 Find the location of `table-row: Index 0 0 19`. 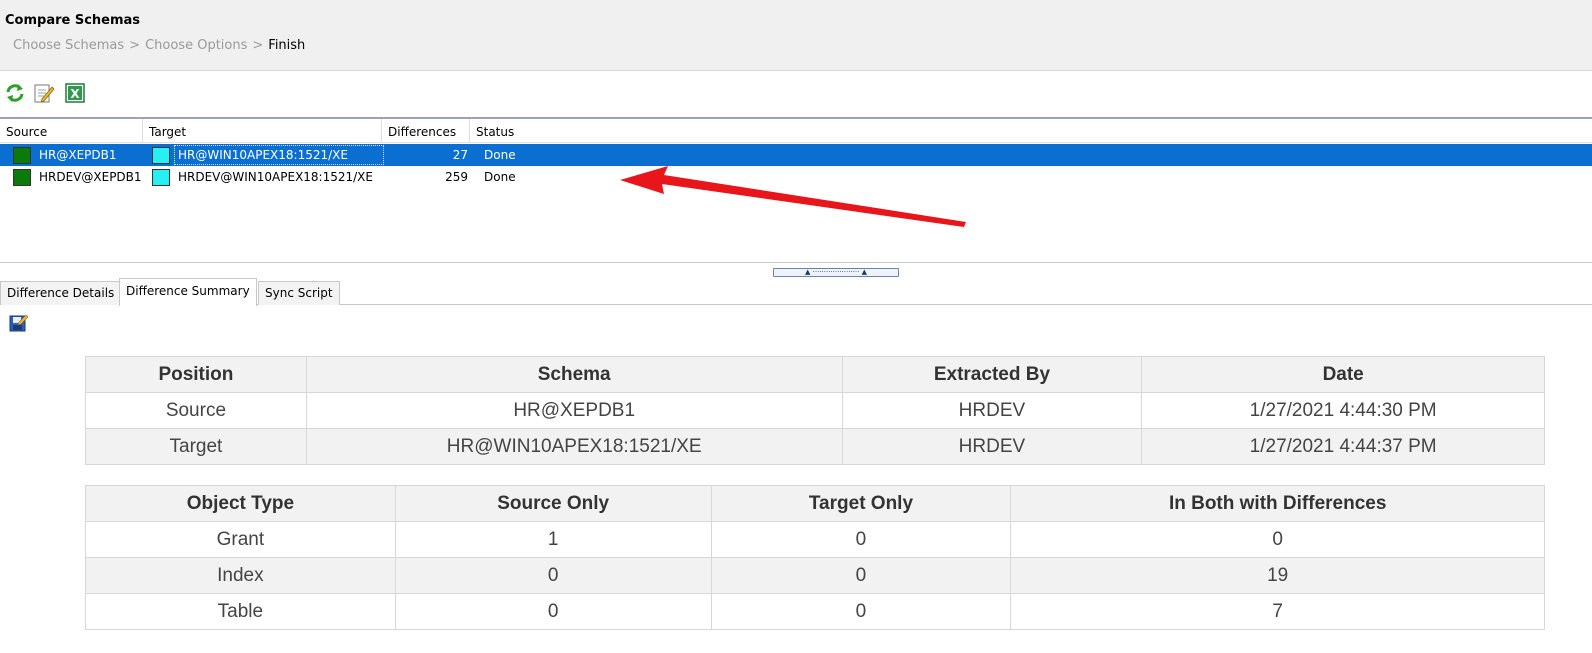

table-row: Index 0 0 19 is located at coordinates (815, 575).